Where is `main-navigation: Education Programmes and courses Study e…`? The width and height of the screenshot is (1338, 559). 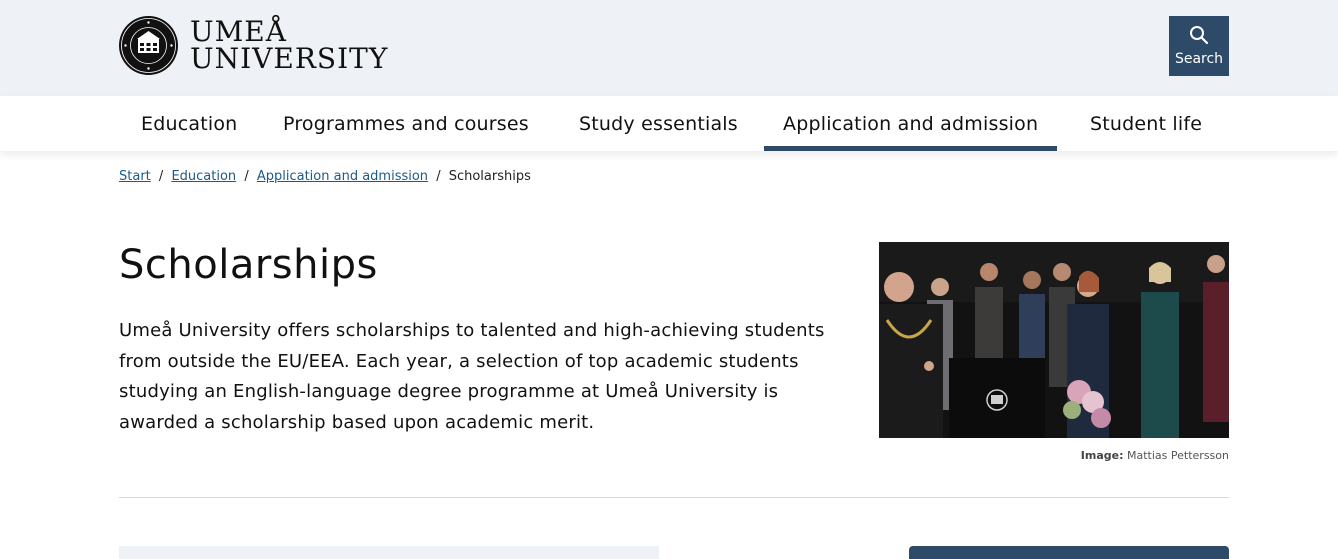 main-navigation: Education Programmes and courses Study e… is located at coordinates (669, 123).